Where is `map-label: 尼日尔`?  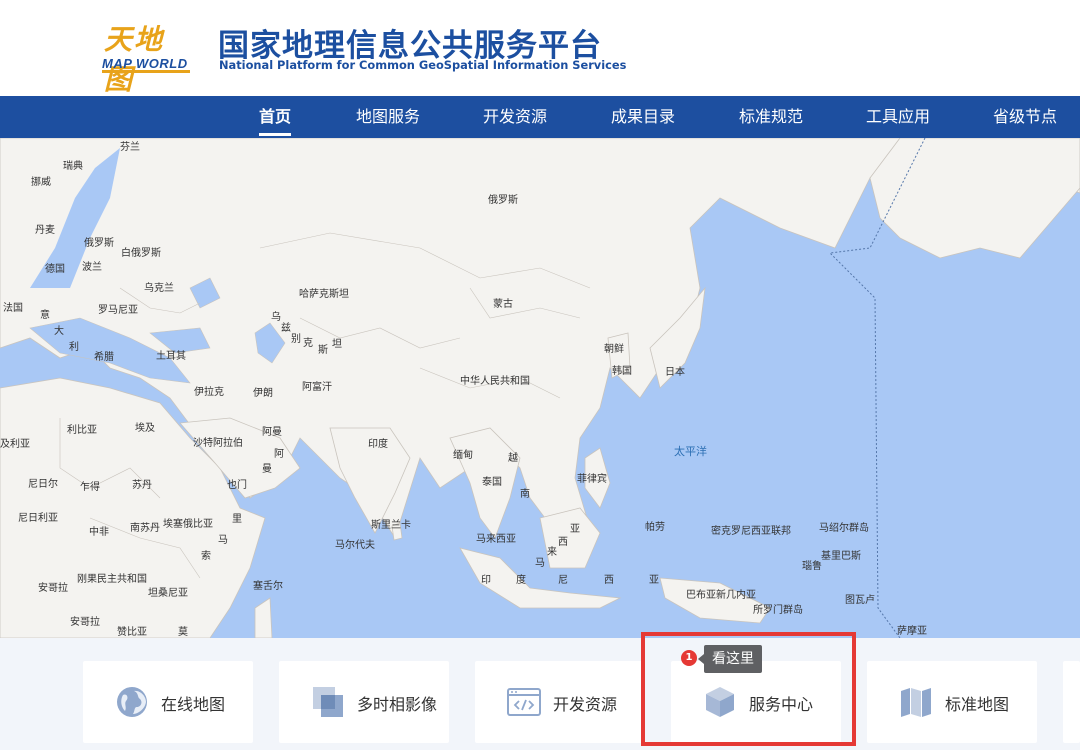 map-label: 尼日尔 is located at coordinates (43, 484).